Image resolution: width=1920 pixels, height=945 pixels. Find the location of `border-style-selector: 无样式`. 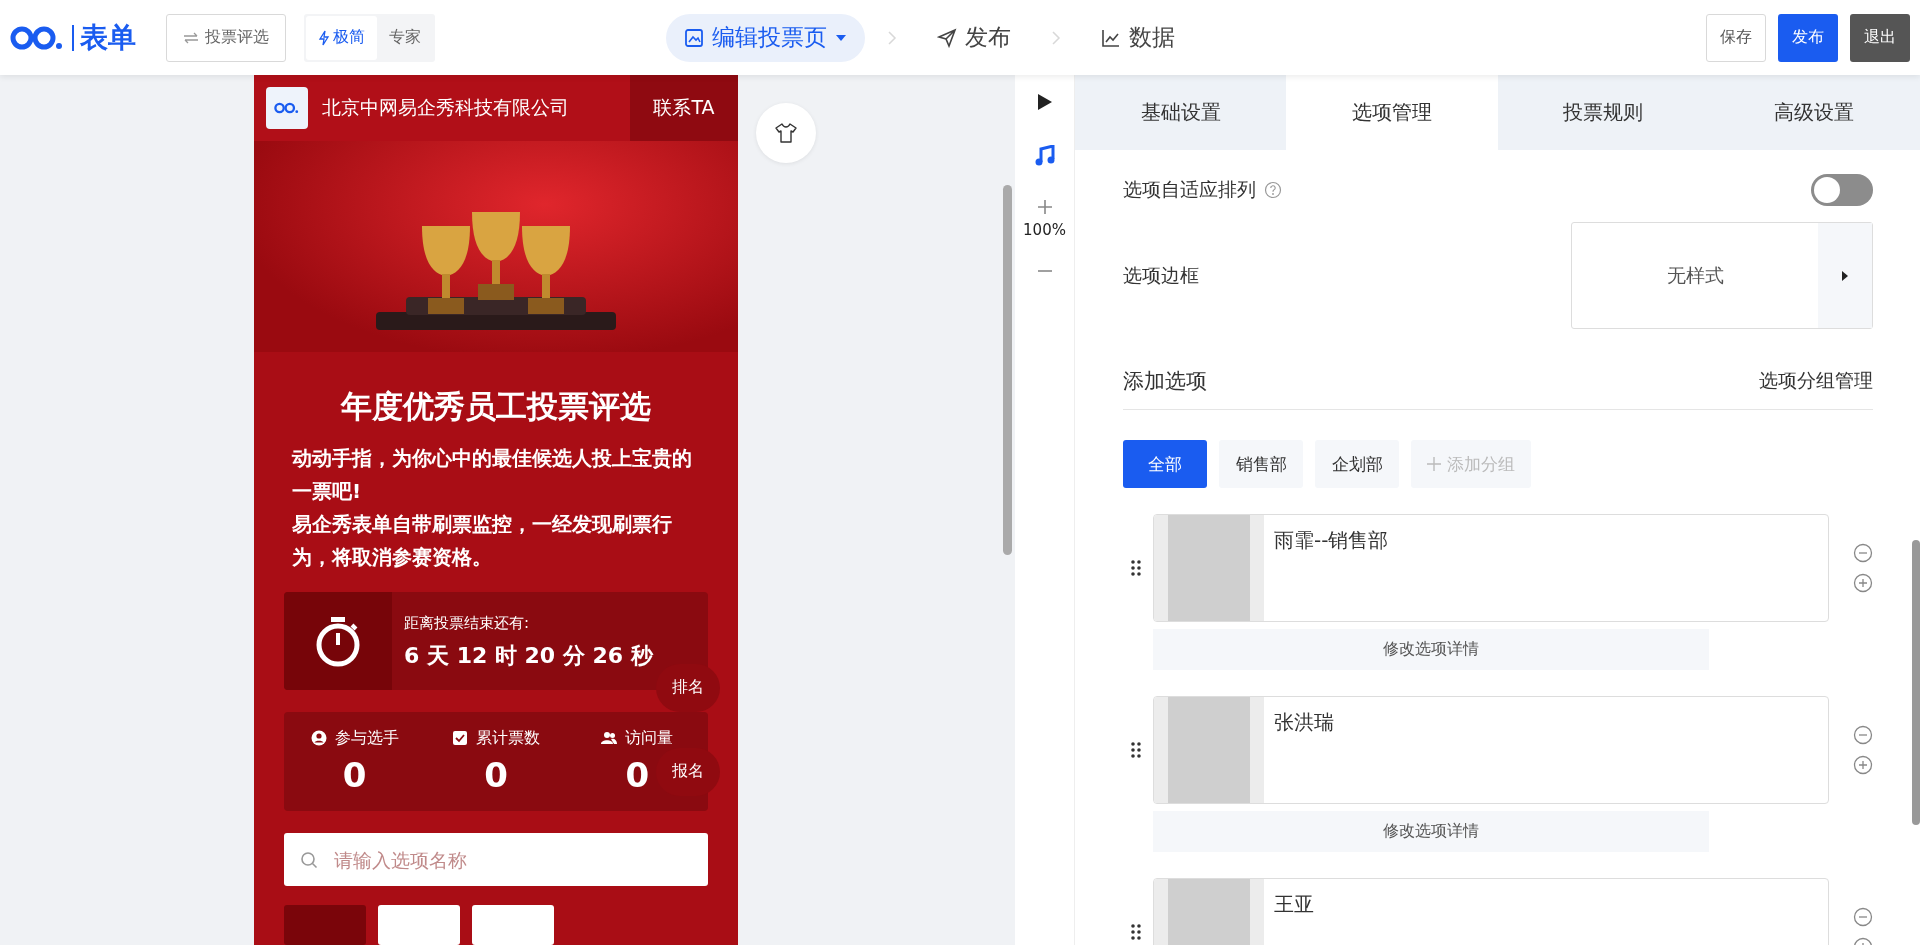

border-style-selector: 无样式 is located at coordinates (1722, 275).